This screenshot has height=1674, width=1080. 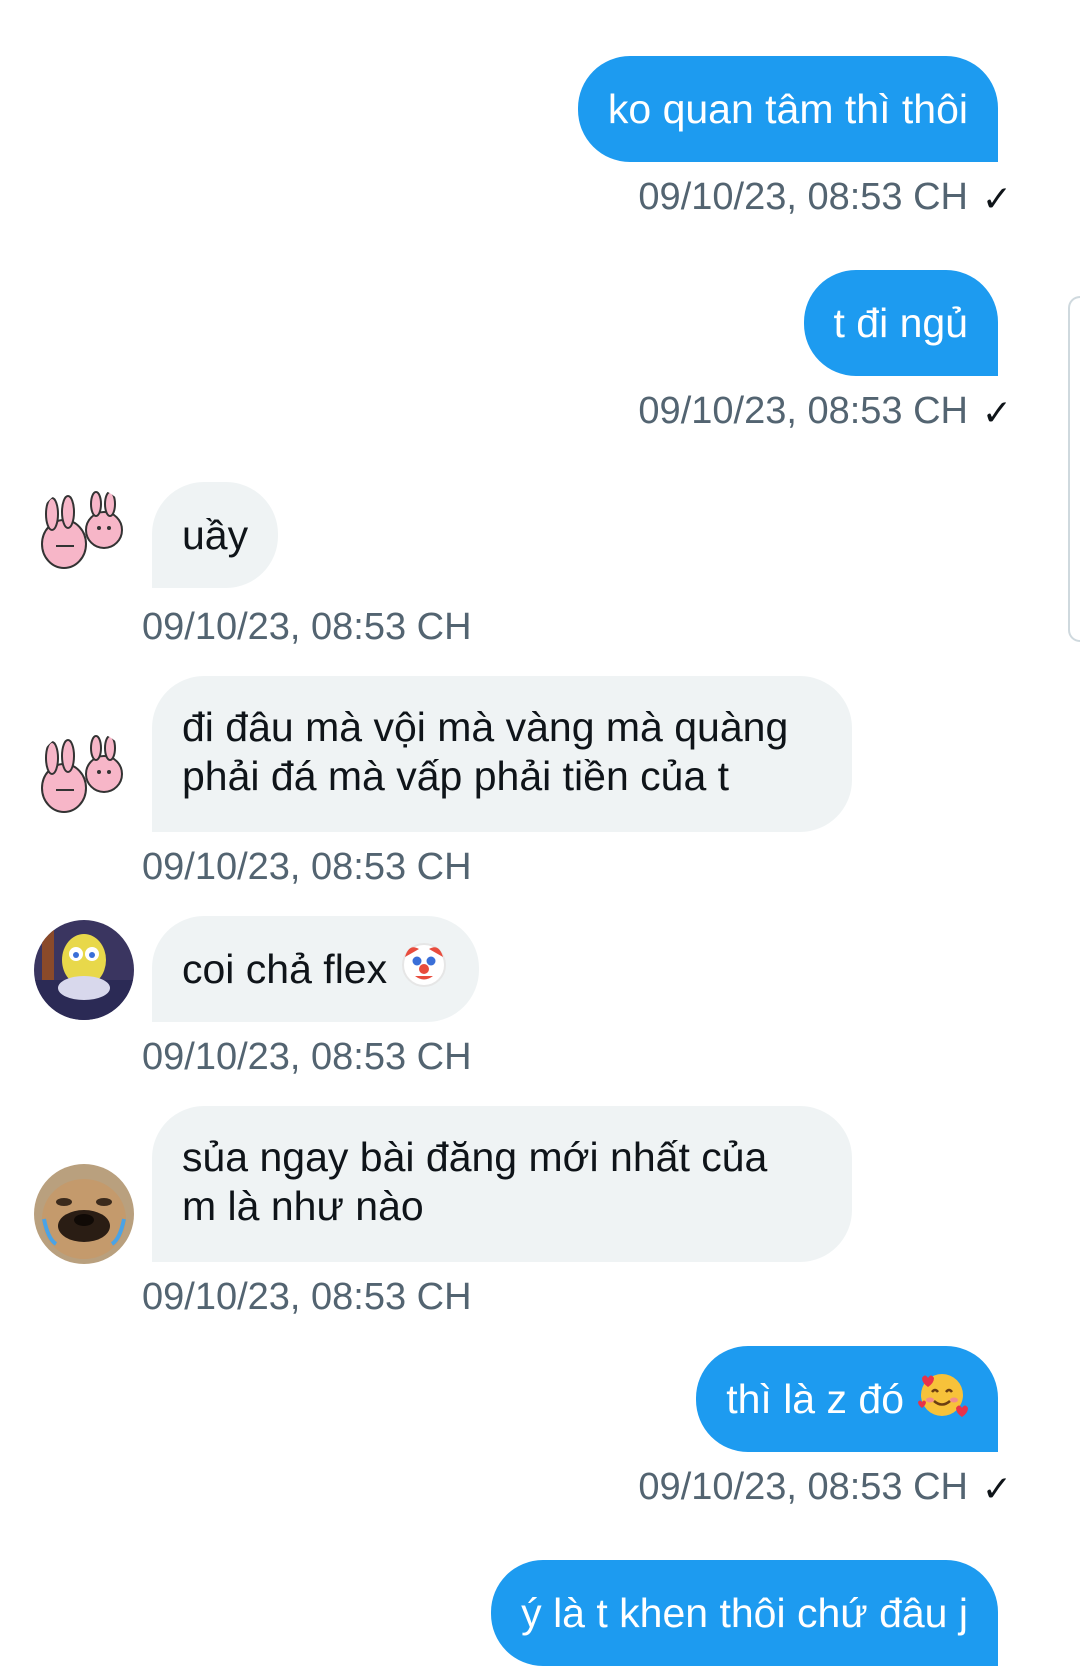 I want to click on message-text: ko quan tâm thì thôi, so click(x=787, y=108).